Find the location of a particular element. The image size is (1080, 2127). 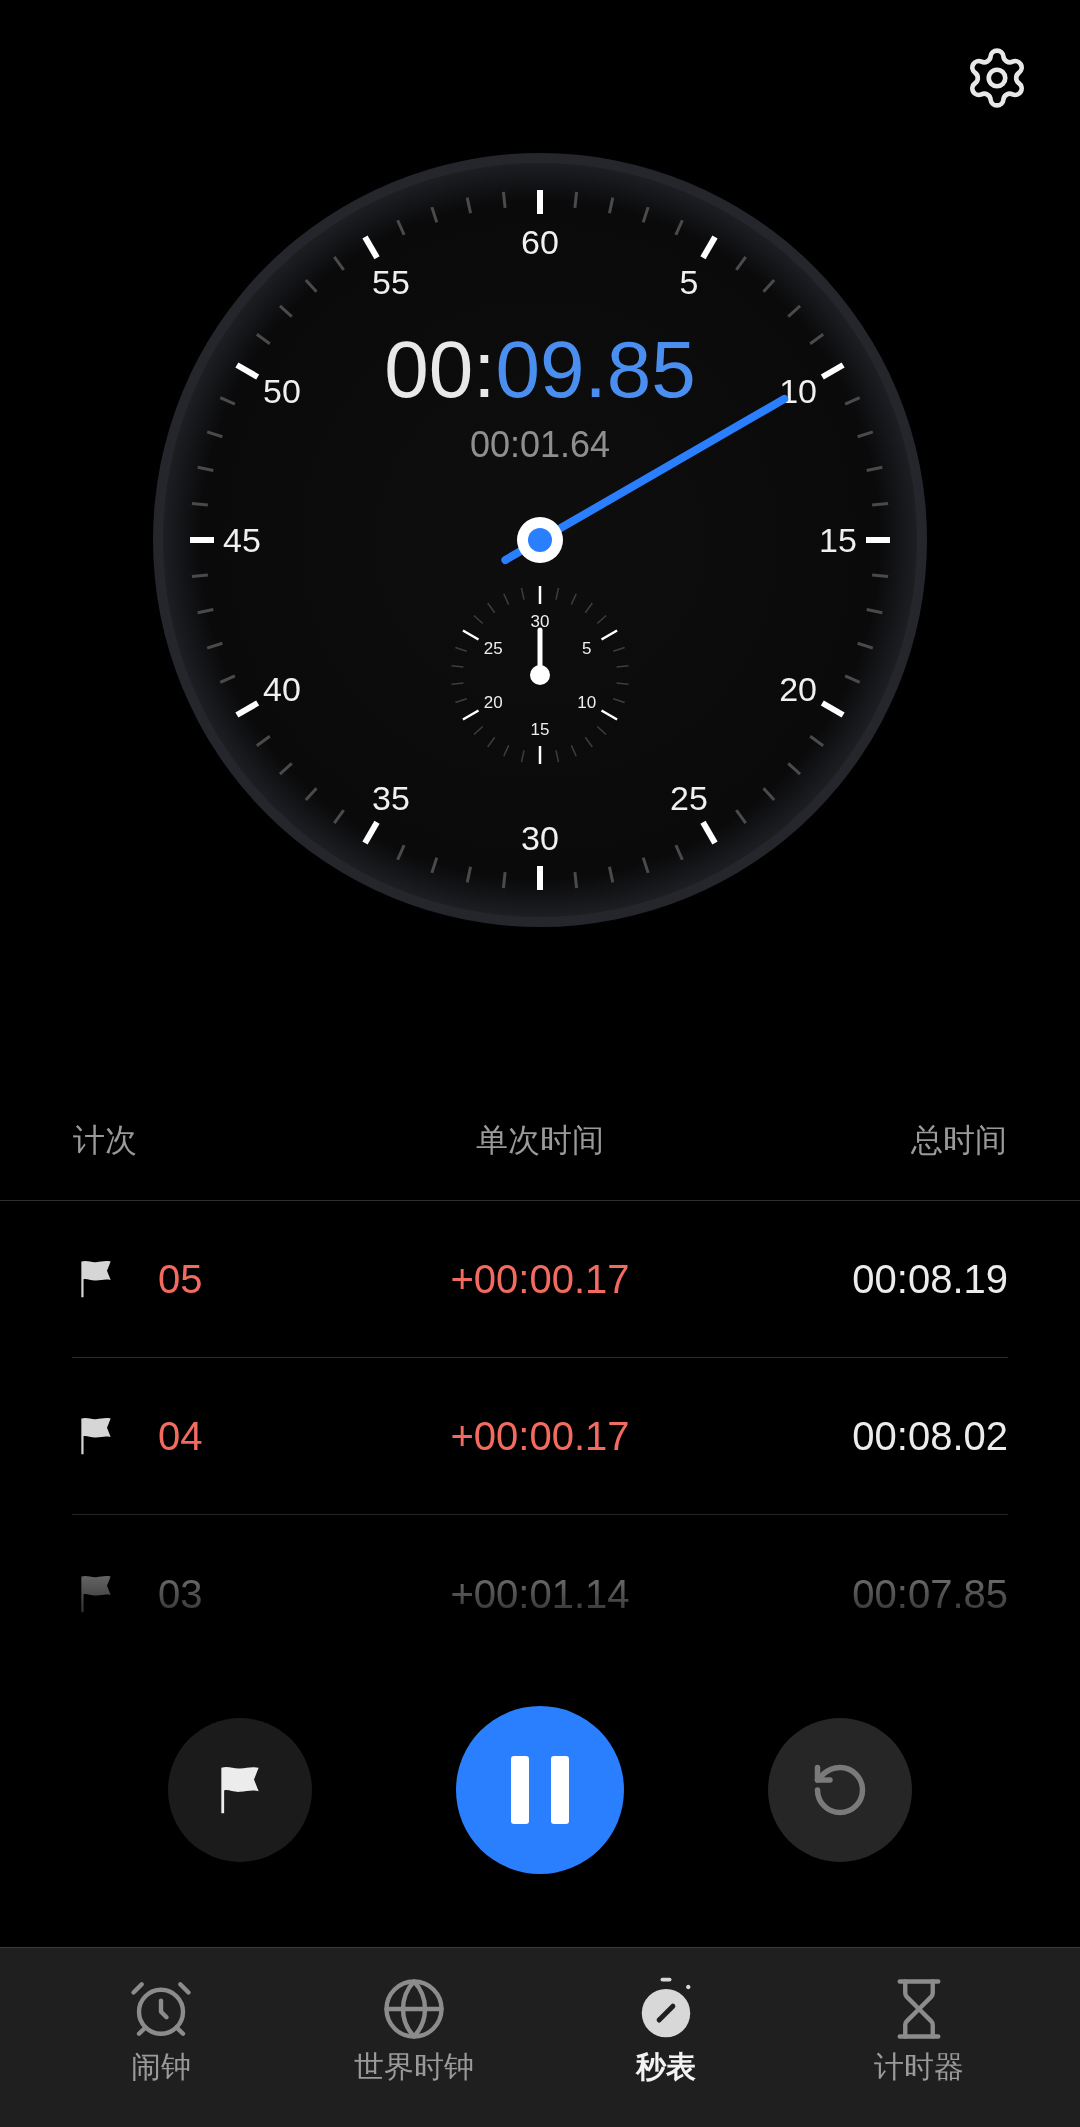

subdial-number: 20 is located at coordinates (493, 702).